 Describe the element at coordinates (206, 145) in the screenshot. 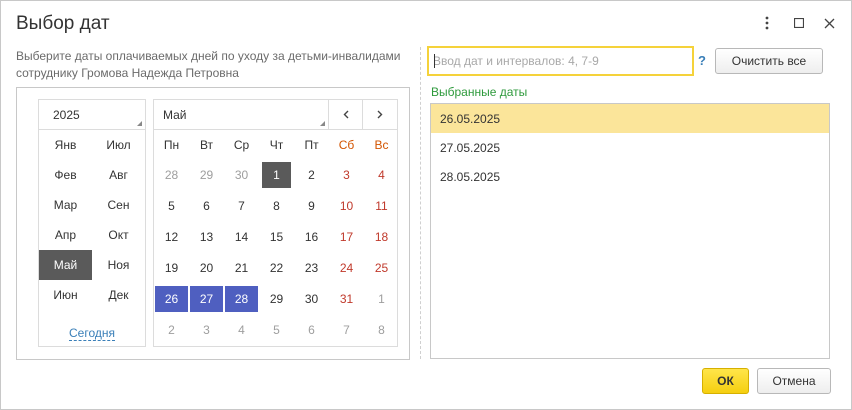

I see `weekday-header: Вт` at that location.